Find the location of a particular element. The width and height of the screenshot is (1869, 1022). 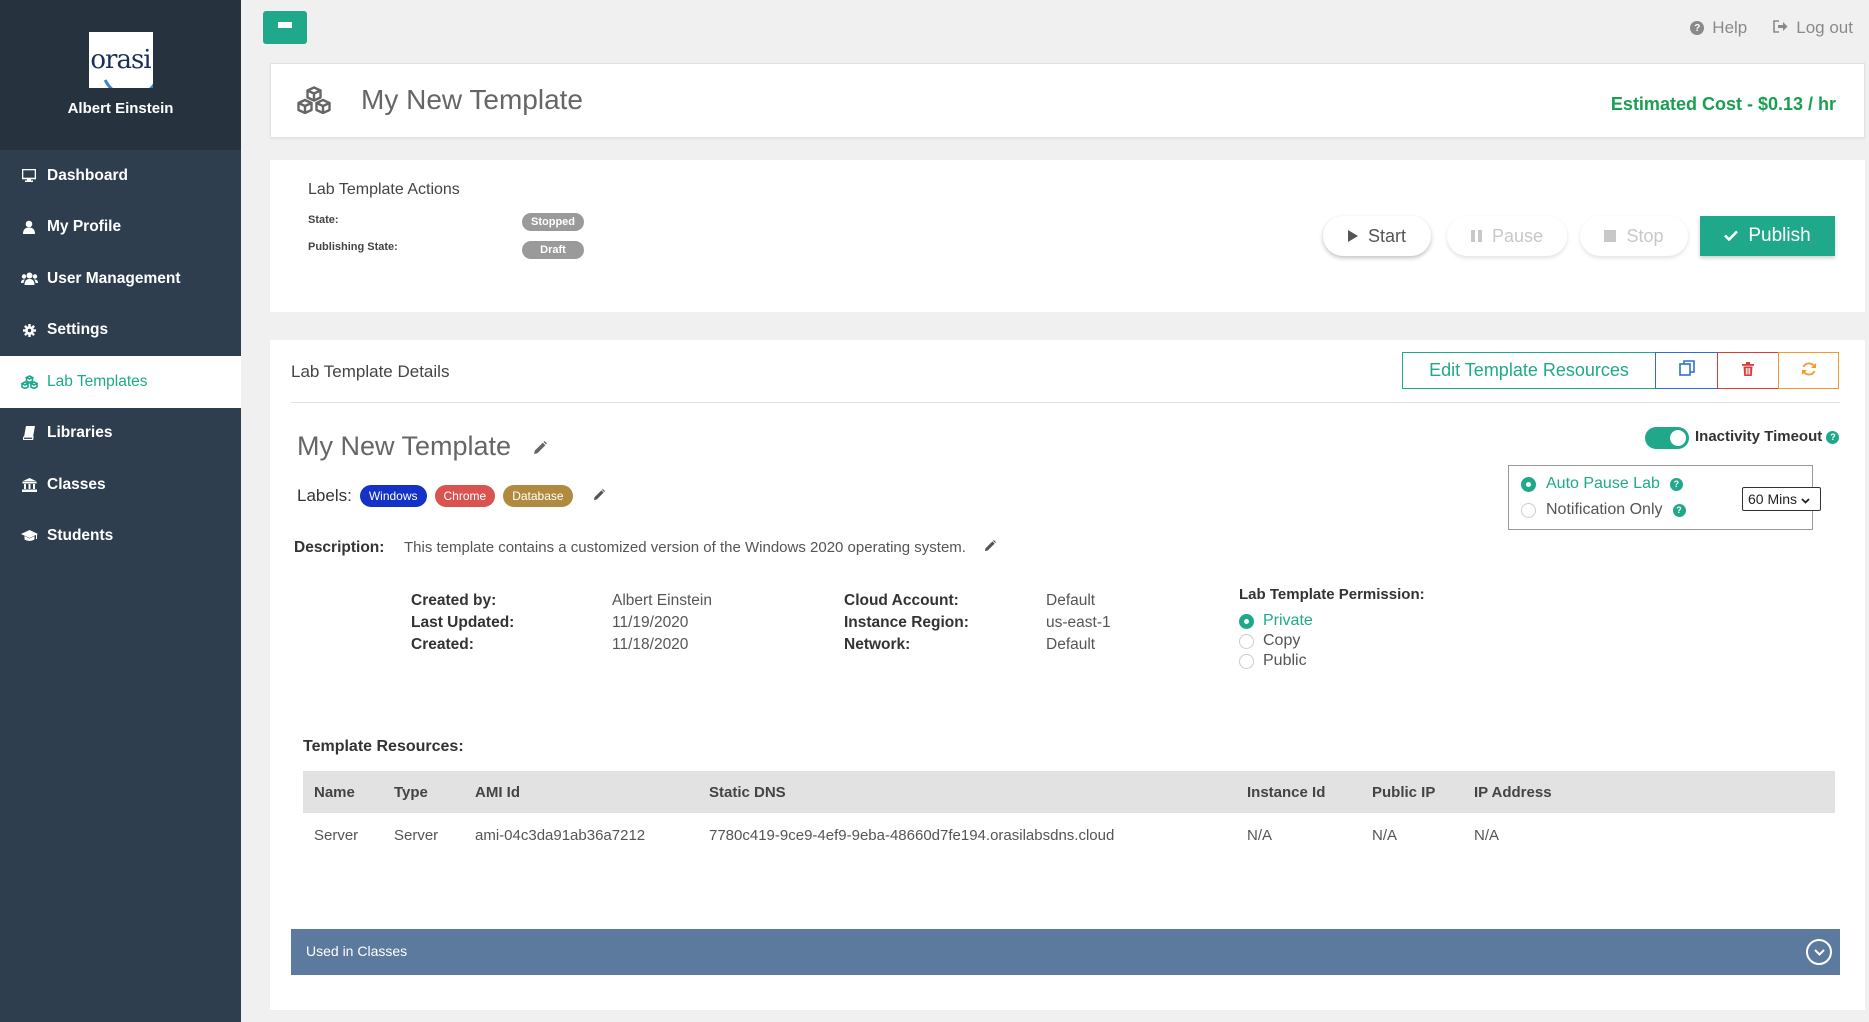

sidebar-user-name: Albert Einstein is located at coordinates (120, 108).